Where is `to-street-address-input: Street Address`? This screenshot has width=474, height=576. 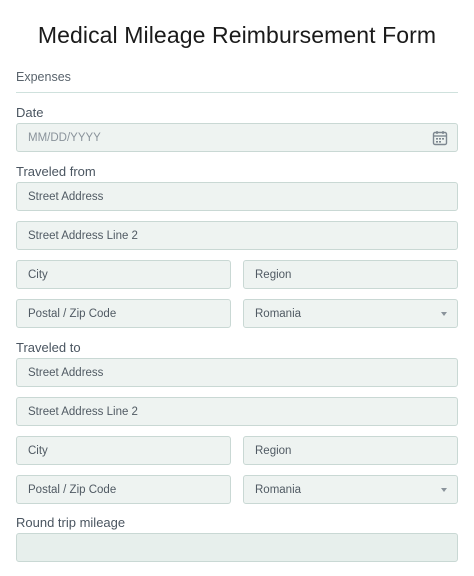 to-street-address-input: Street Address is located at coordinates (237, 372).